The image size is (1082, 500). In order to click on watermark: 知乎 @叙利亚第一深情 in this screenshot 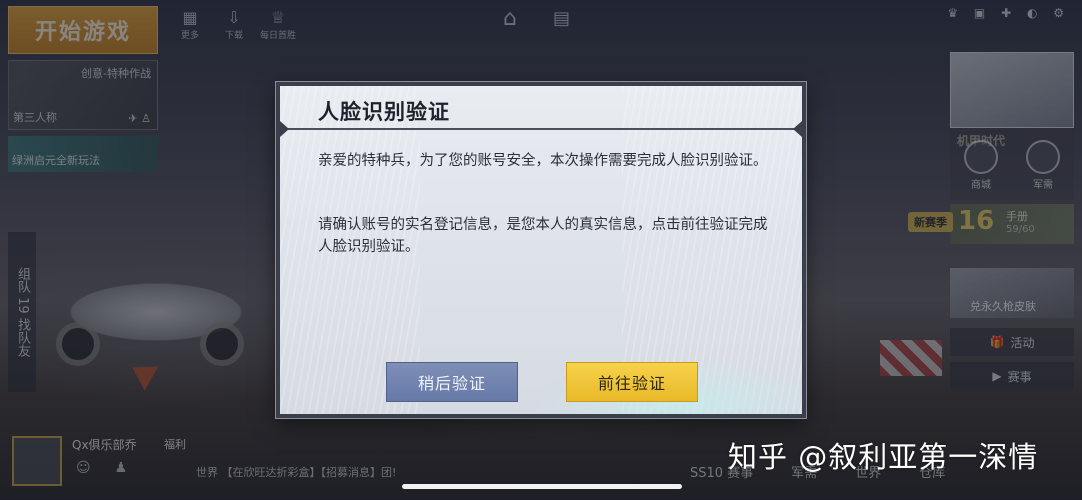, I will do `click(883, 457)`.